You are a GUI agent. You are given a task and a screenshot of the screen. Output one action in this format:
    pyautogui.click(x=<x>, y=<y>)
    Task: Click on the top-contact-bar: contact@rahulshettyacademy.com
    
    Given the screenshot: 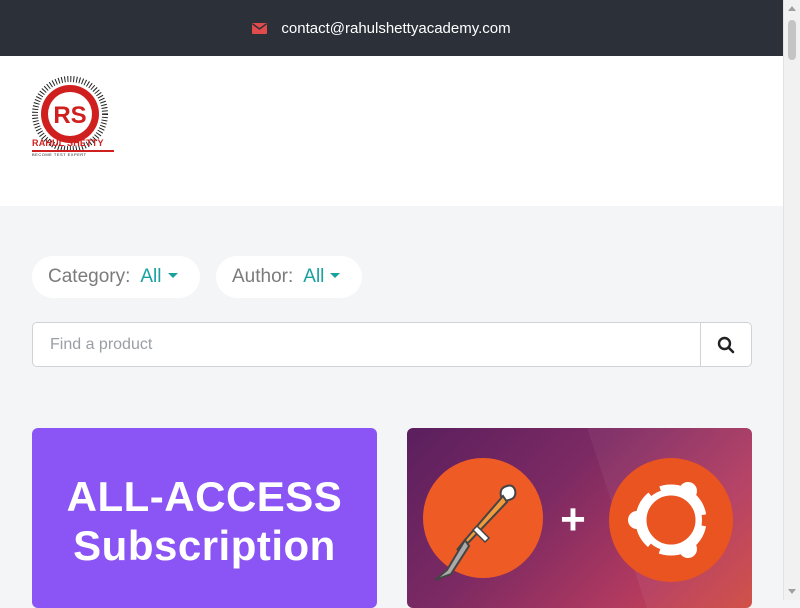 What is the action you would take?
    pyautogui.click(x=391, y=28)
    